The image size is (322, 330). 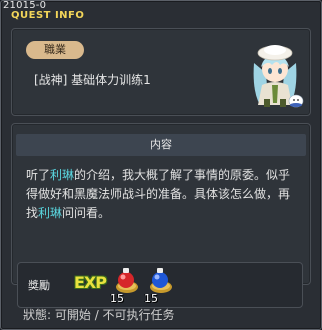 What do you see at coordinates (55, 50) in the screenshot?
I see `job-tag: 職業` at bounding box center [55, 50].